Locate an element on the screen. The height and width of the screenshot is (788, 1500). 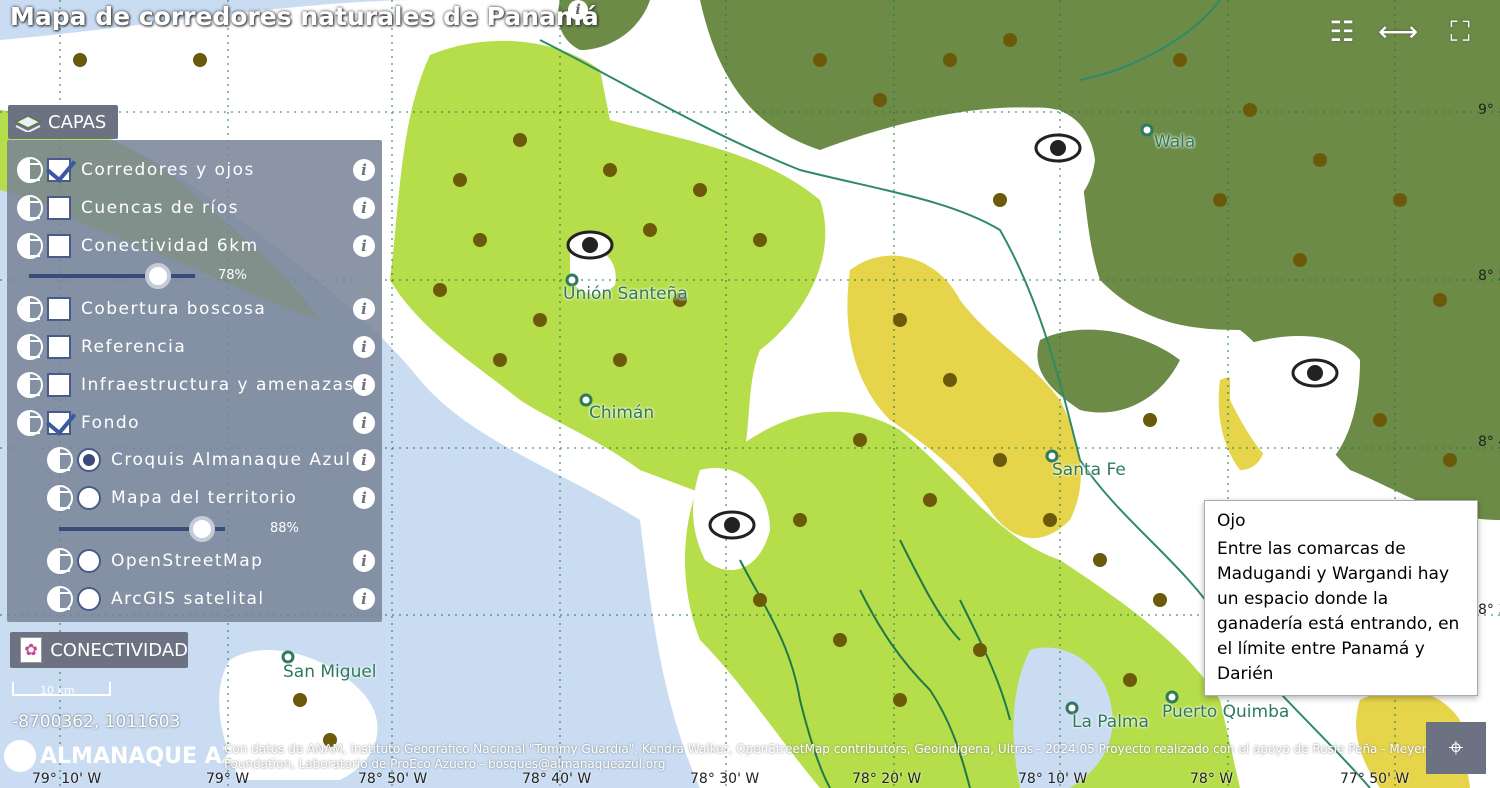
capas-label: CAPAS is located at coordinates (77, 122).